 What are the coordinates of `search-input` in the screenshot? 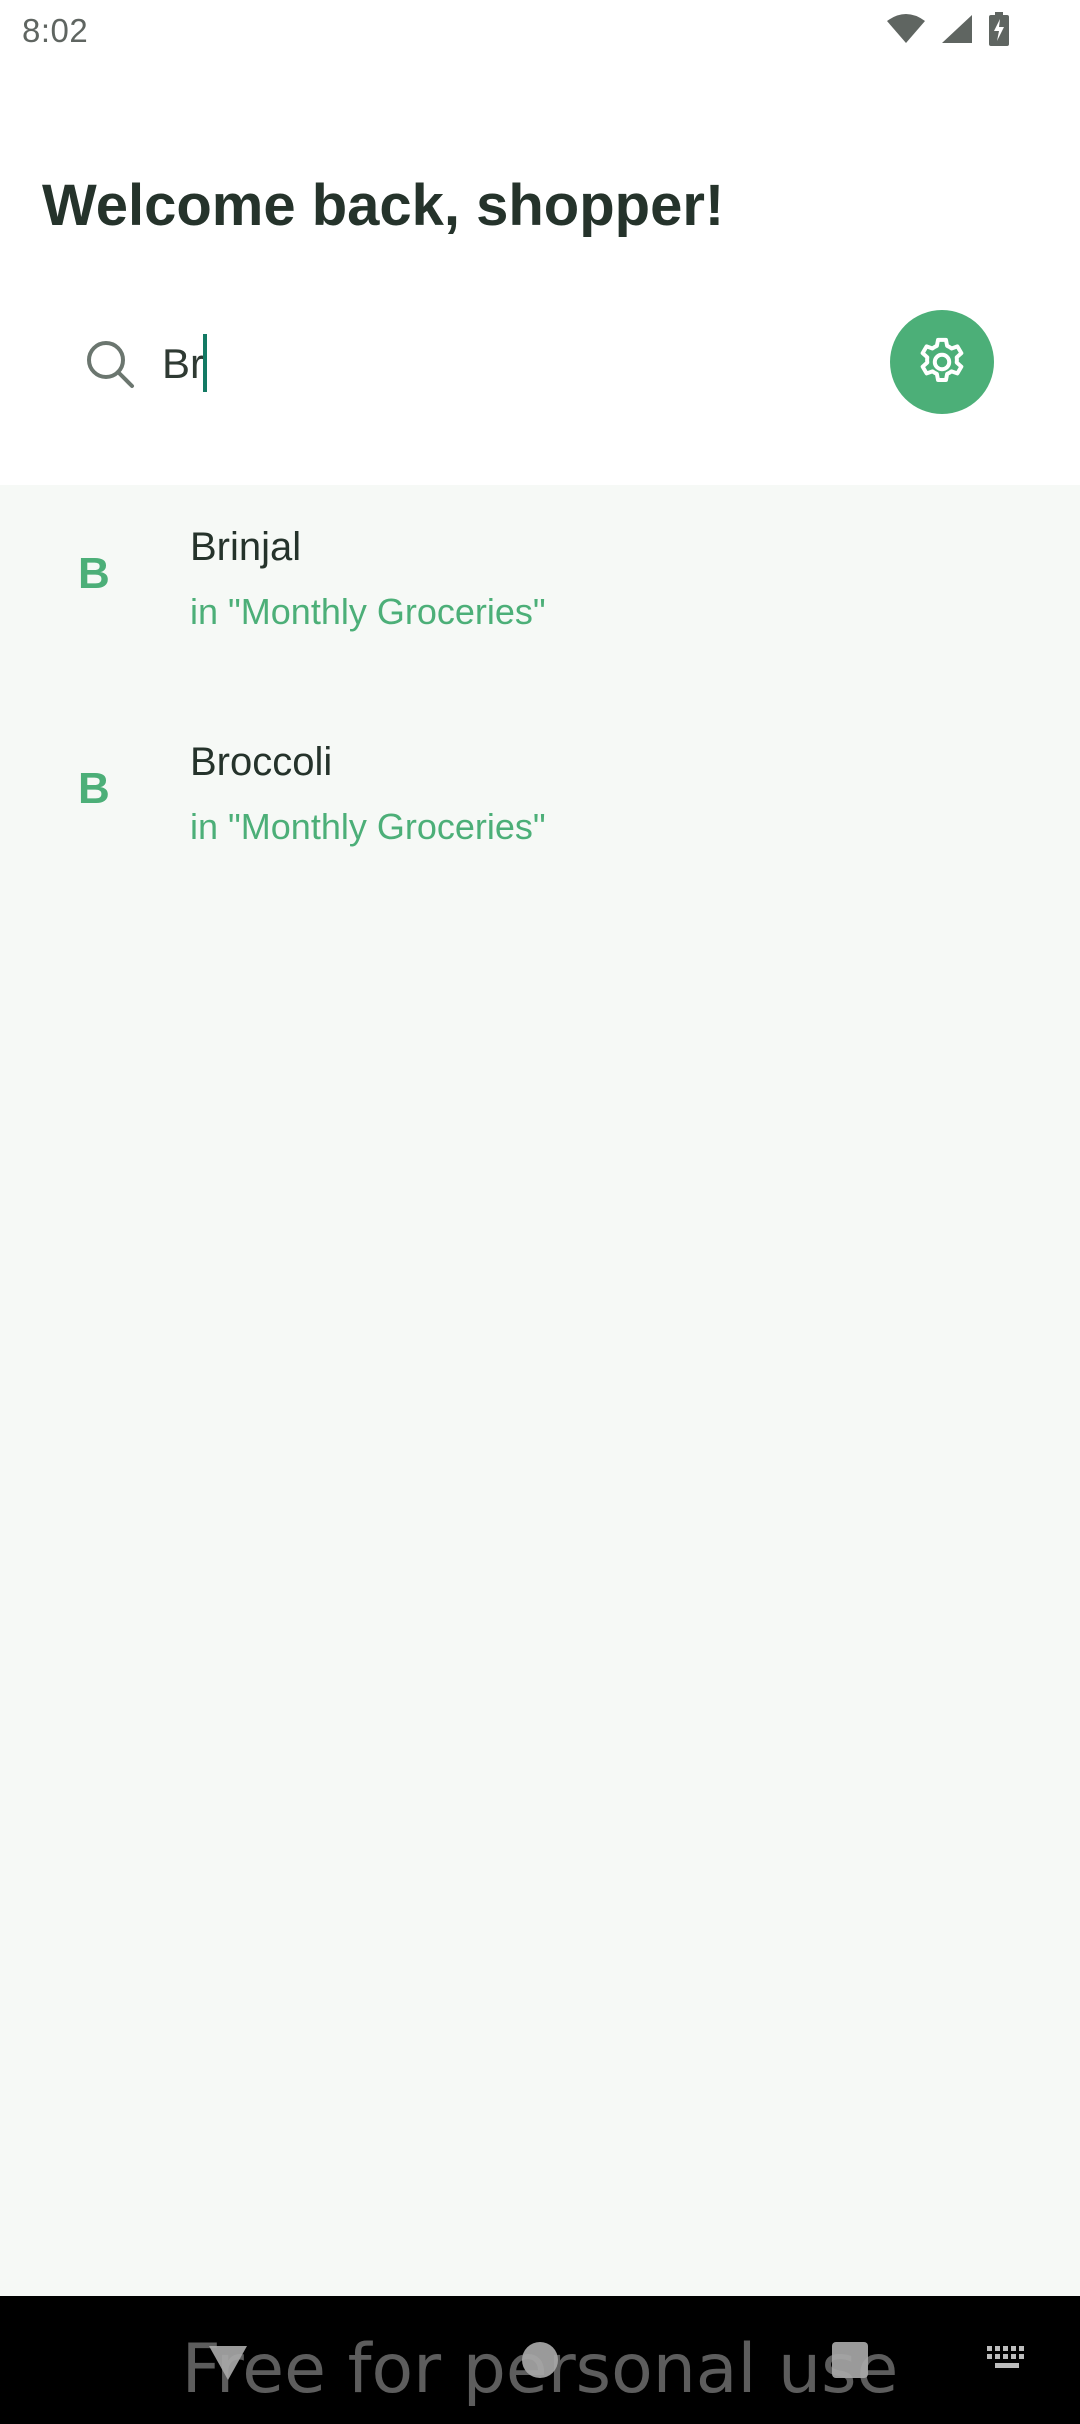 It's located at (512, 364).